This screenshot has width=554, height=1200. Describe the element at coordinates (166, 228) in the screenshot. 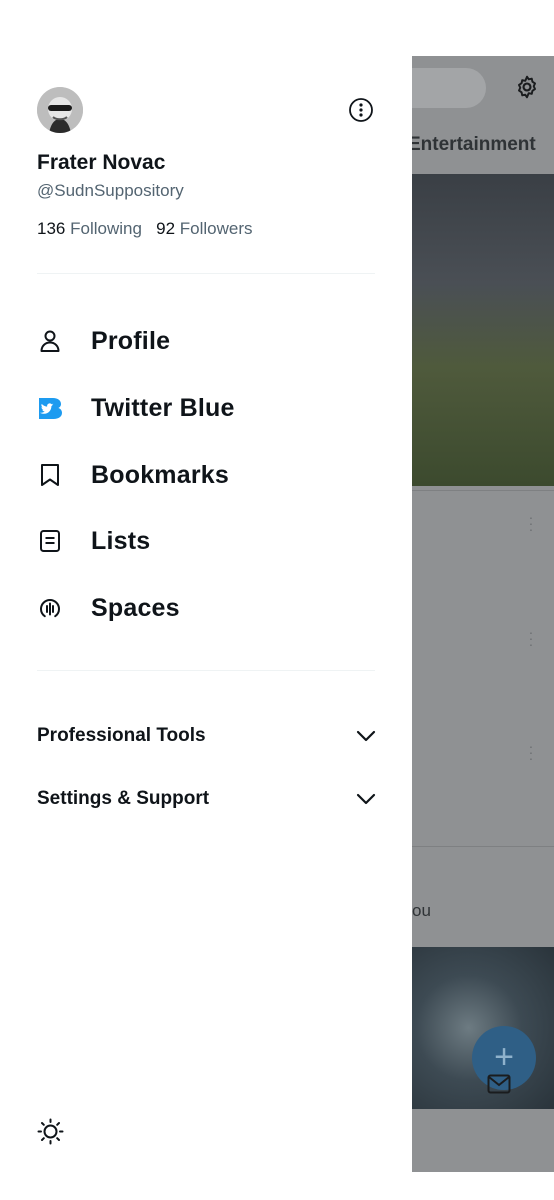

I see `followers-count: 92` at that location.